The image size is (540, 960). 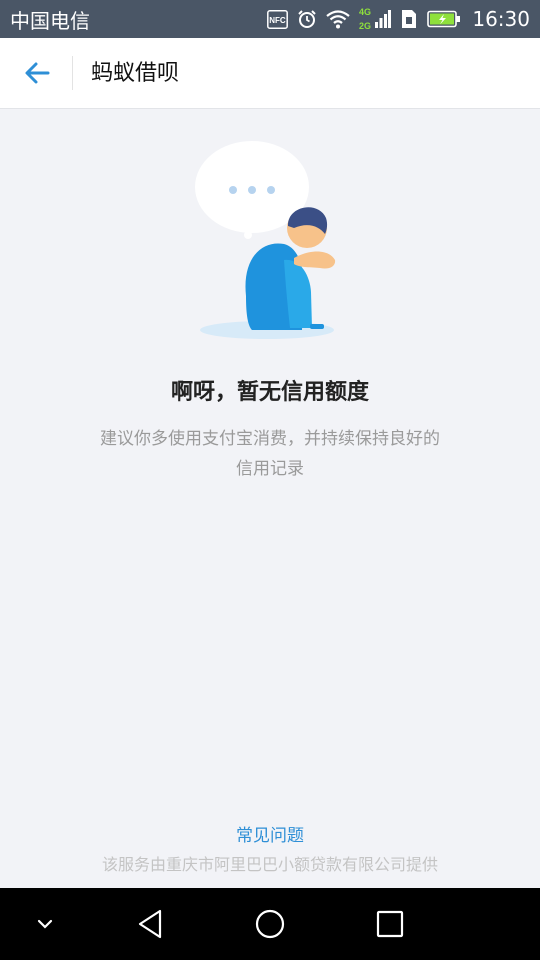 I want to click on recents-square-icon, so click(x=390, y=924).